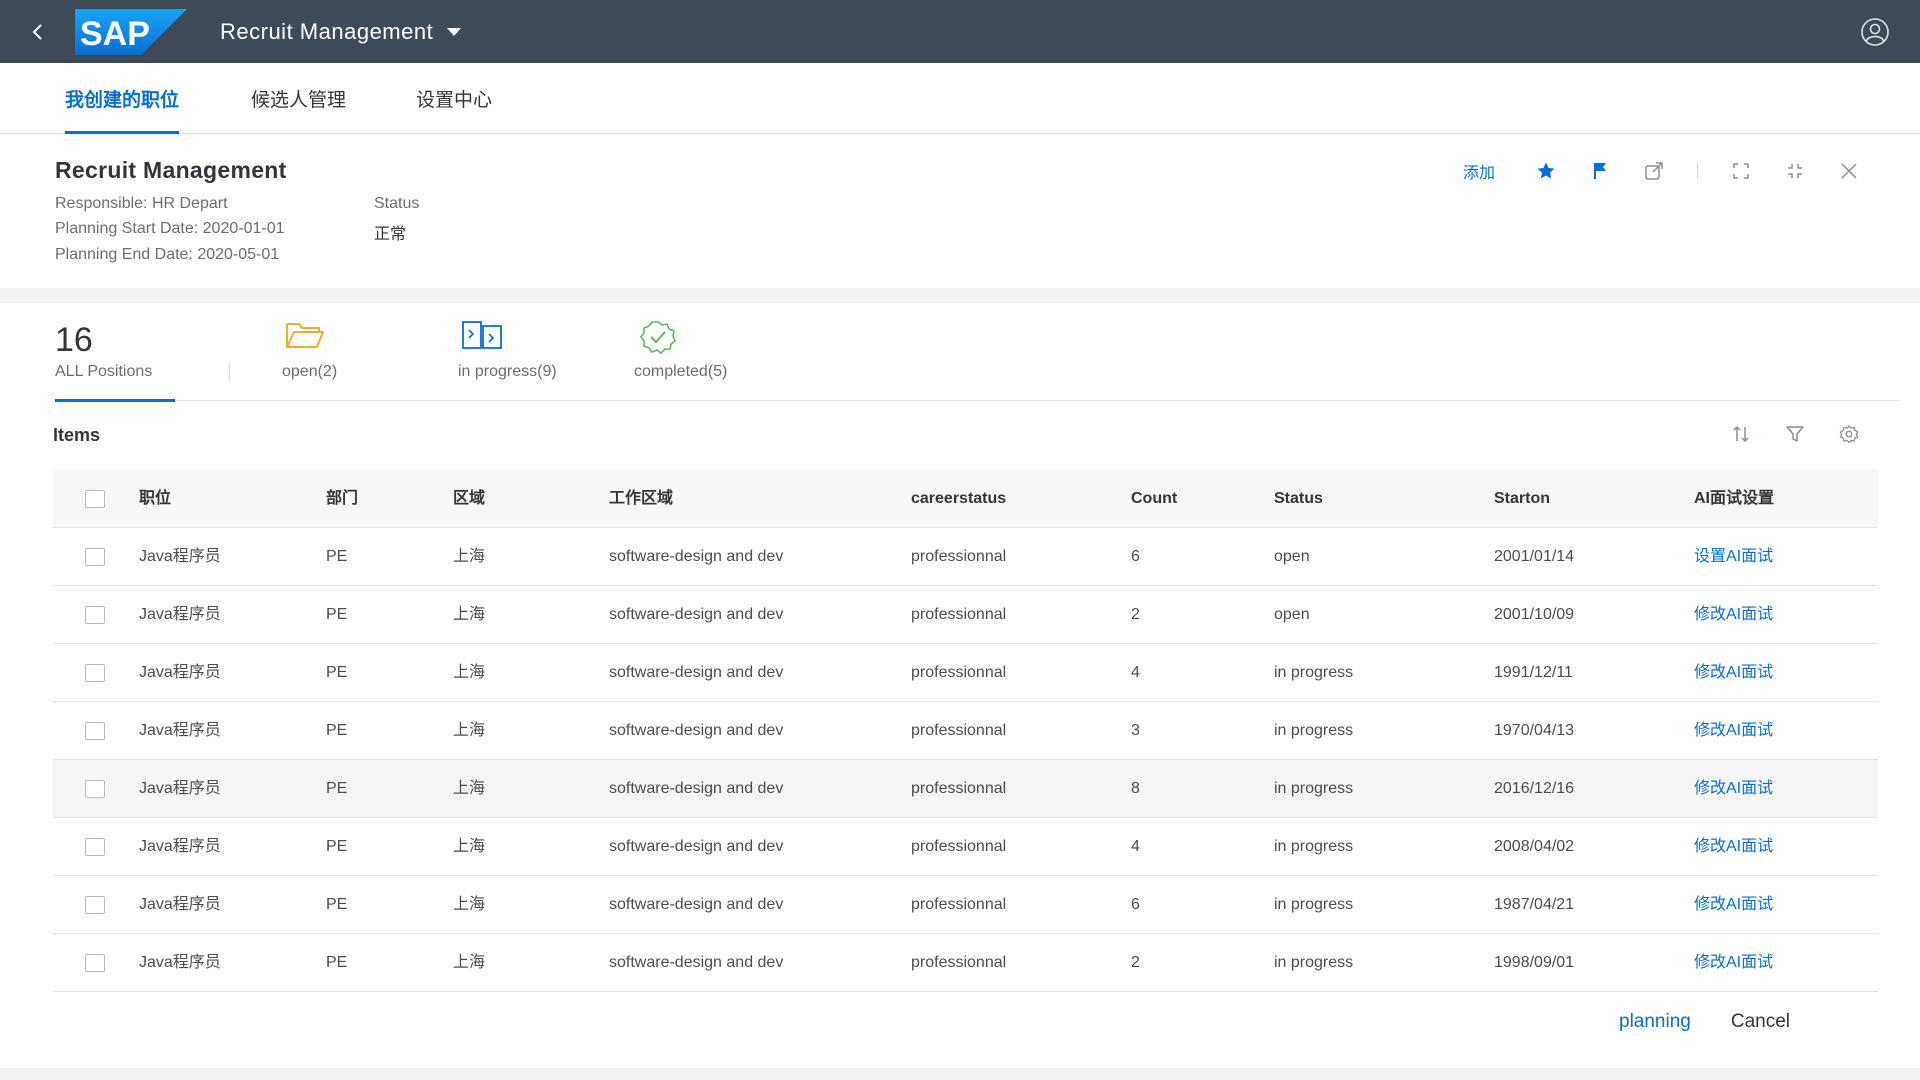 This screenshot has height=1080, width=1920. I want to click on cell-starton: 2001/01/14, so click(1534, 556).